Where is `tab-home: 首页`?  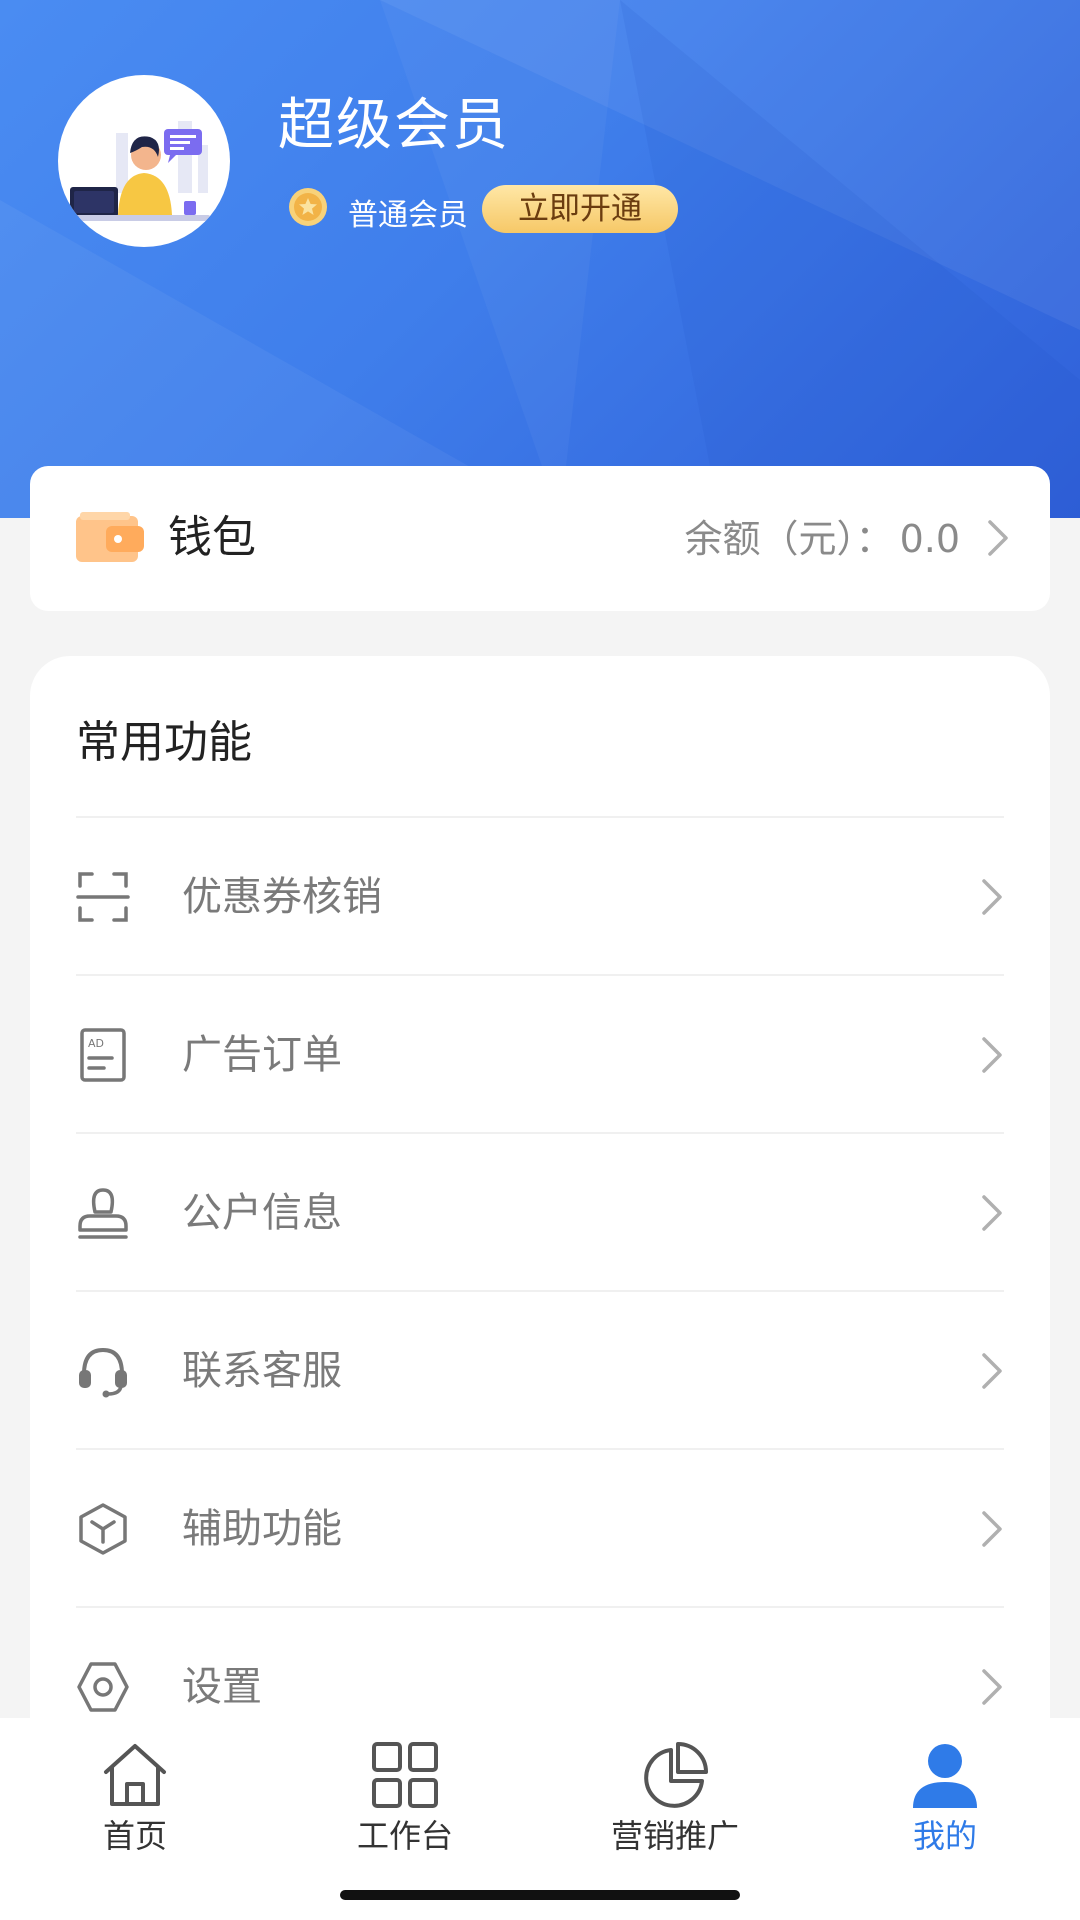 tab-home: 首页 is located at coordinates (135, 1788).